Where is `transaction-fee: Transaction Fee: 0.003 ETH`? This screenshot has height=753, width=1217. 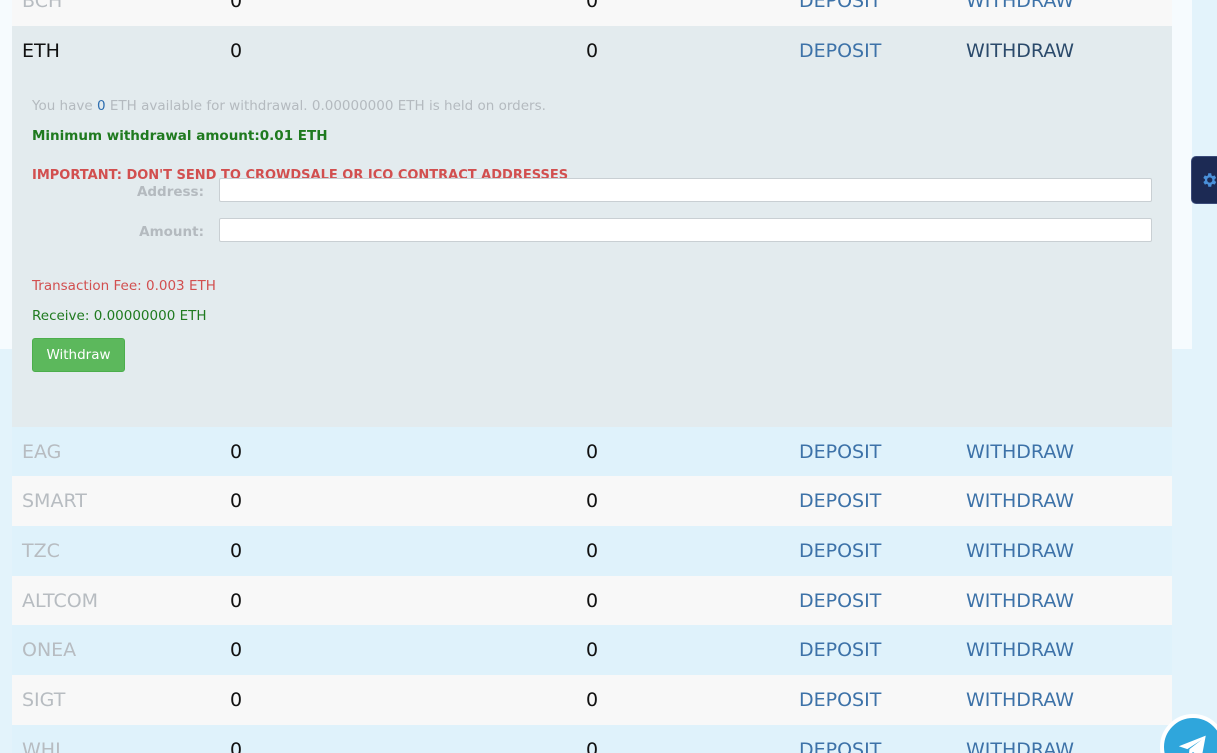
transaction-fee: Transaction Fee: 0.003 ETH is located at coordinates (124, 285).